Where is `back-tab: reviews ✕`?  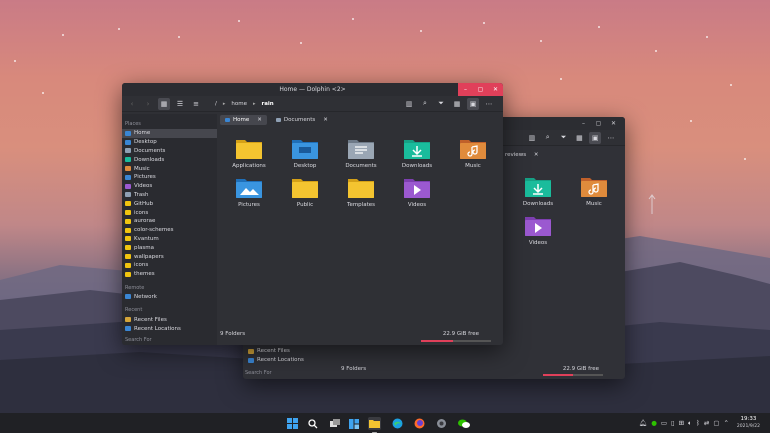 back-tab: reviews ✕ is located at coordinates (521, 155).